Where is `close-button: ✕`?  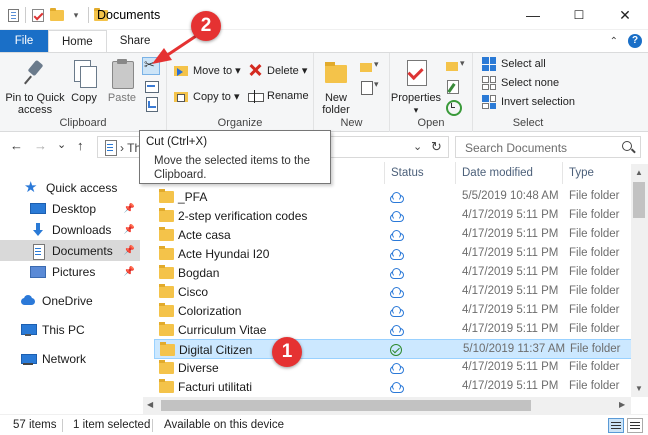 close-button: ✕ is located at coordinates (625, 15).